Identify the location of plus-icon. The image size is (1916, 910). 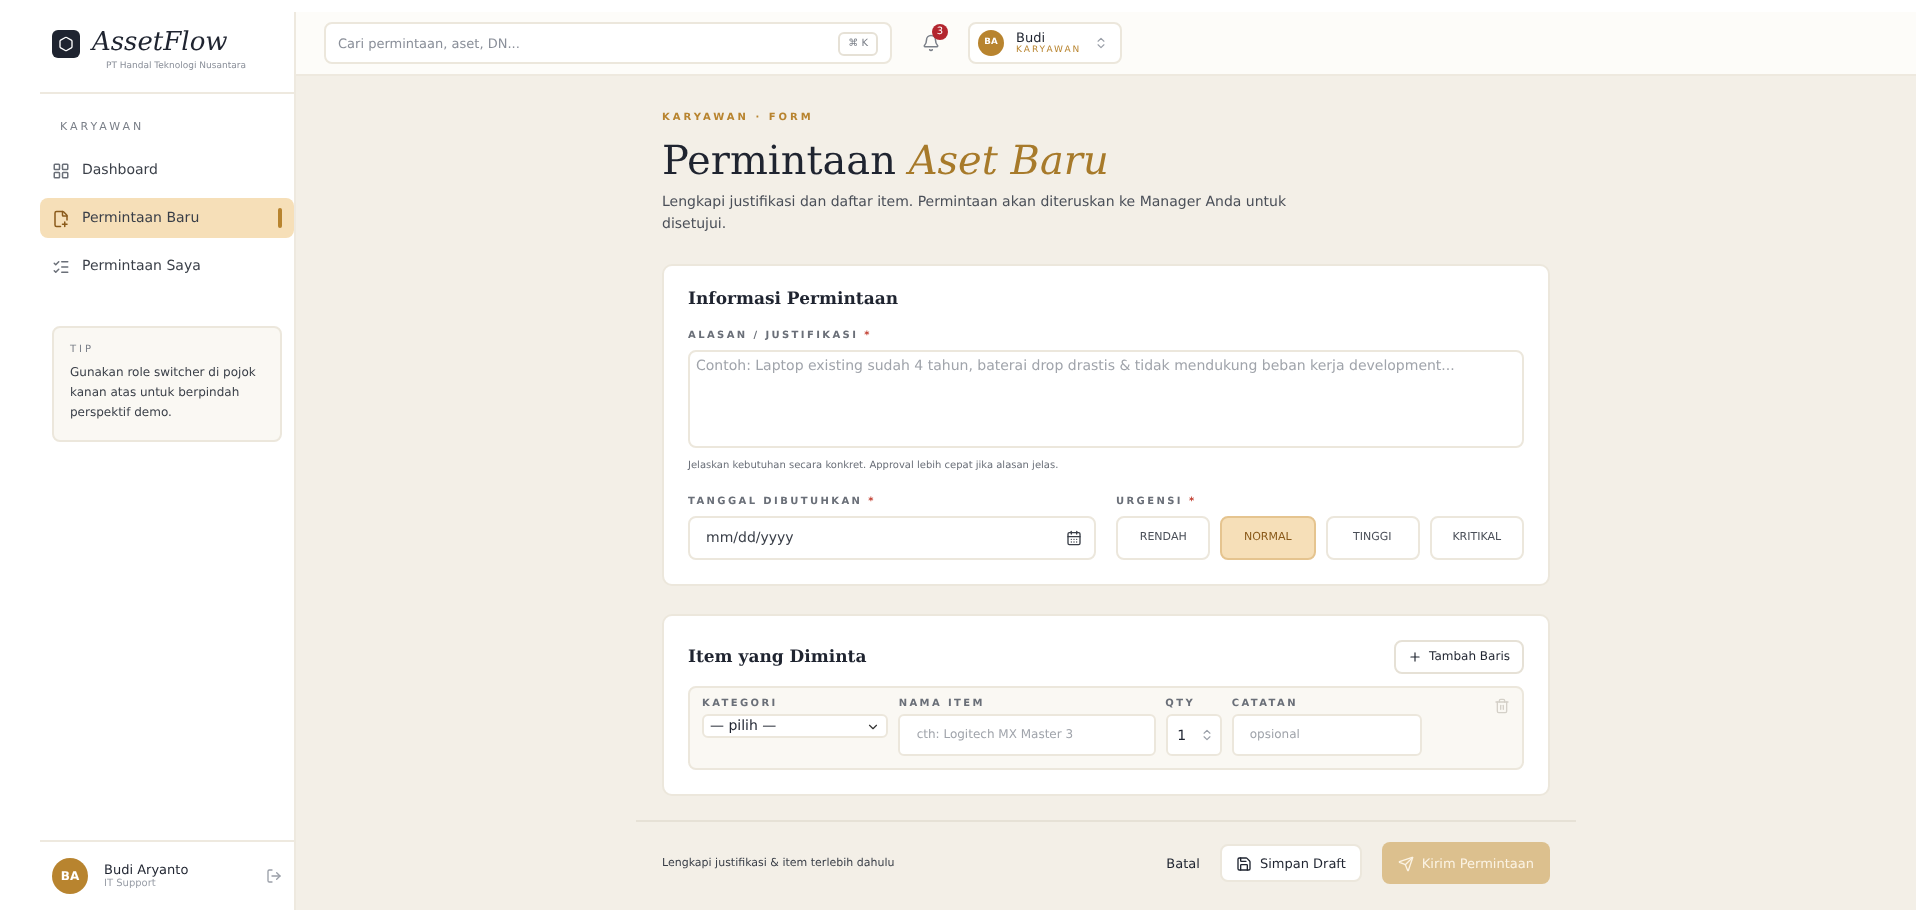
(1414, 657).